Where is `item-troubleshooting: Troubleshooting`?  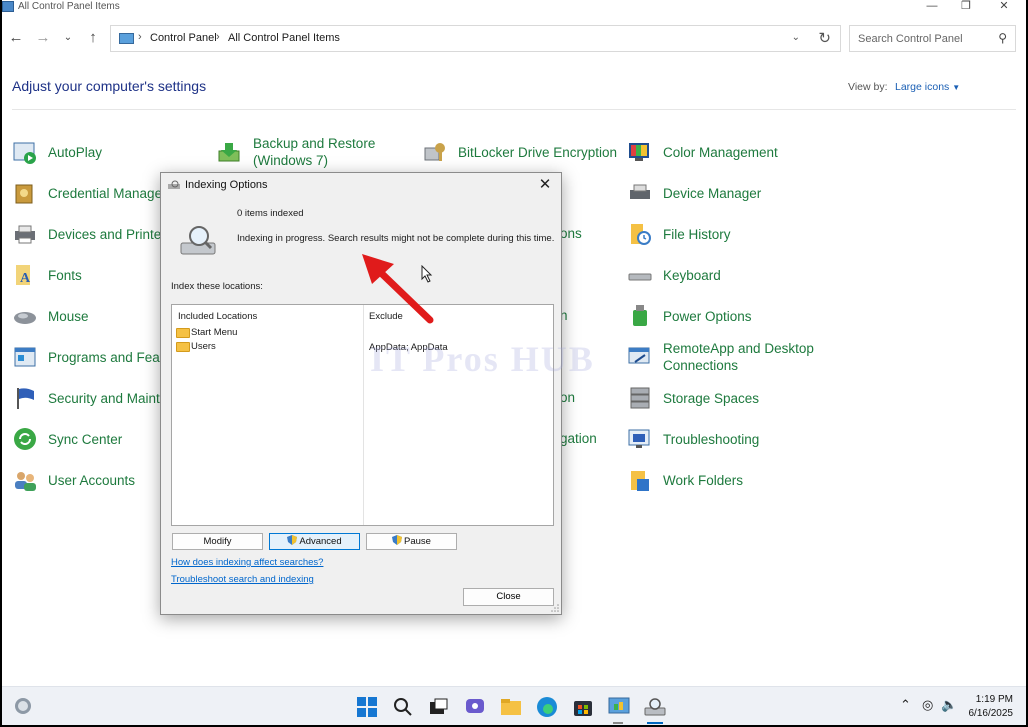
item-troubleshooting: Troubleshooting is located at coordinates (693, 439).